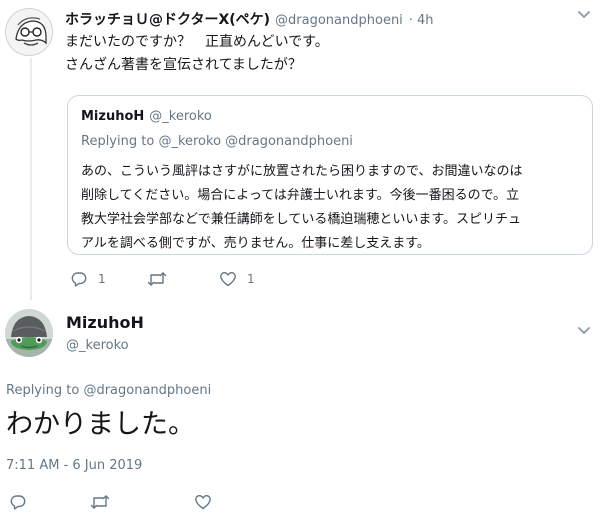 Image resolution: width=600 pixels, height=513 pixels. I want to click on tweet-text: わかりました。, so click(100, 424).